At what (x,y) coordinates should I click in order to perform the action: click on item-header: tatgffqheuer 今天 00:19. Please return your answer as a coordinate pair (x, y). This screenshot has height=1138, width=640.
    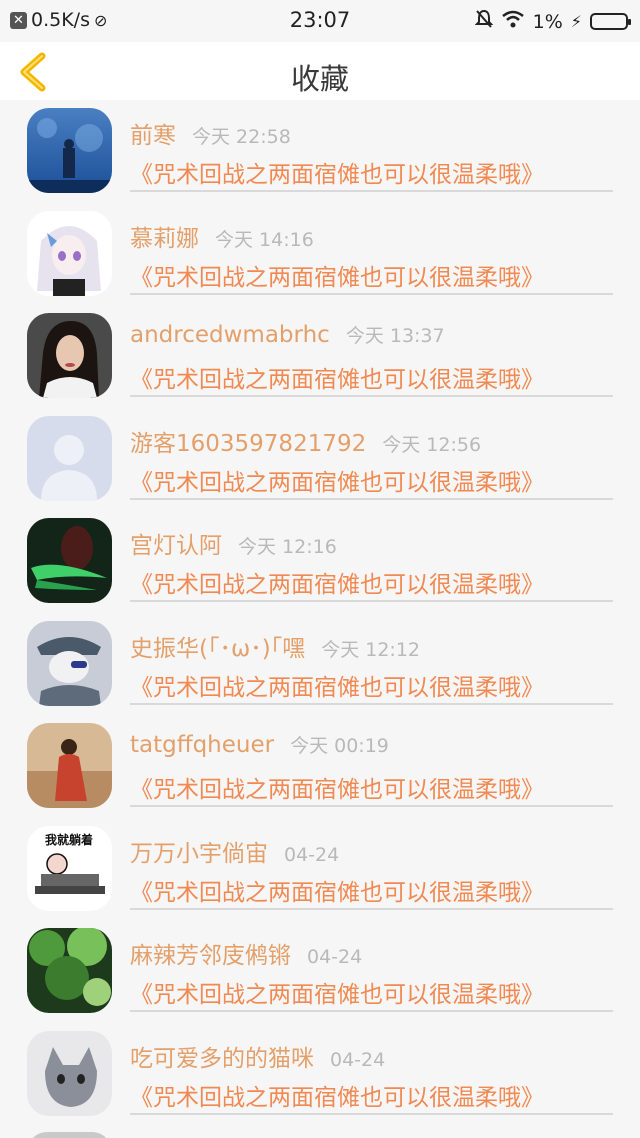
    Looking at the image, I should click on (259, 744).